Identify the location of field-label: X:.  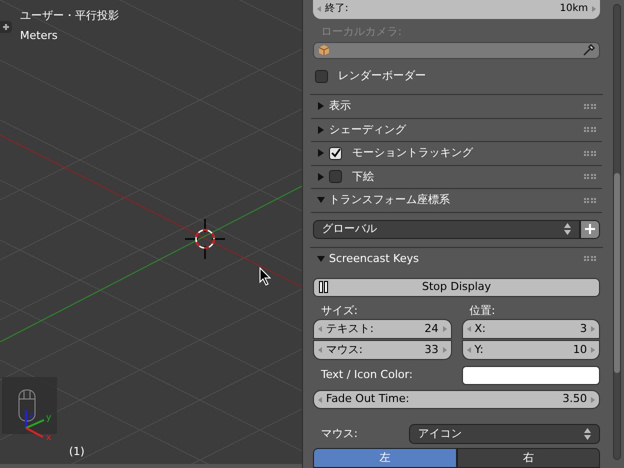
(480, 329).